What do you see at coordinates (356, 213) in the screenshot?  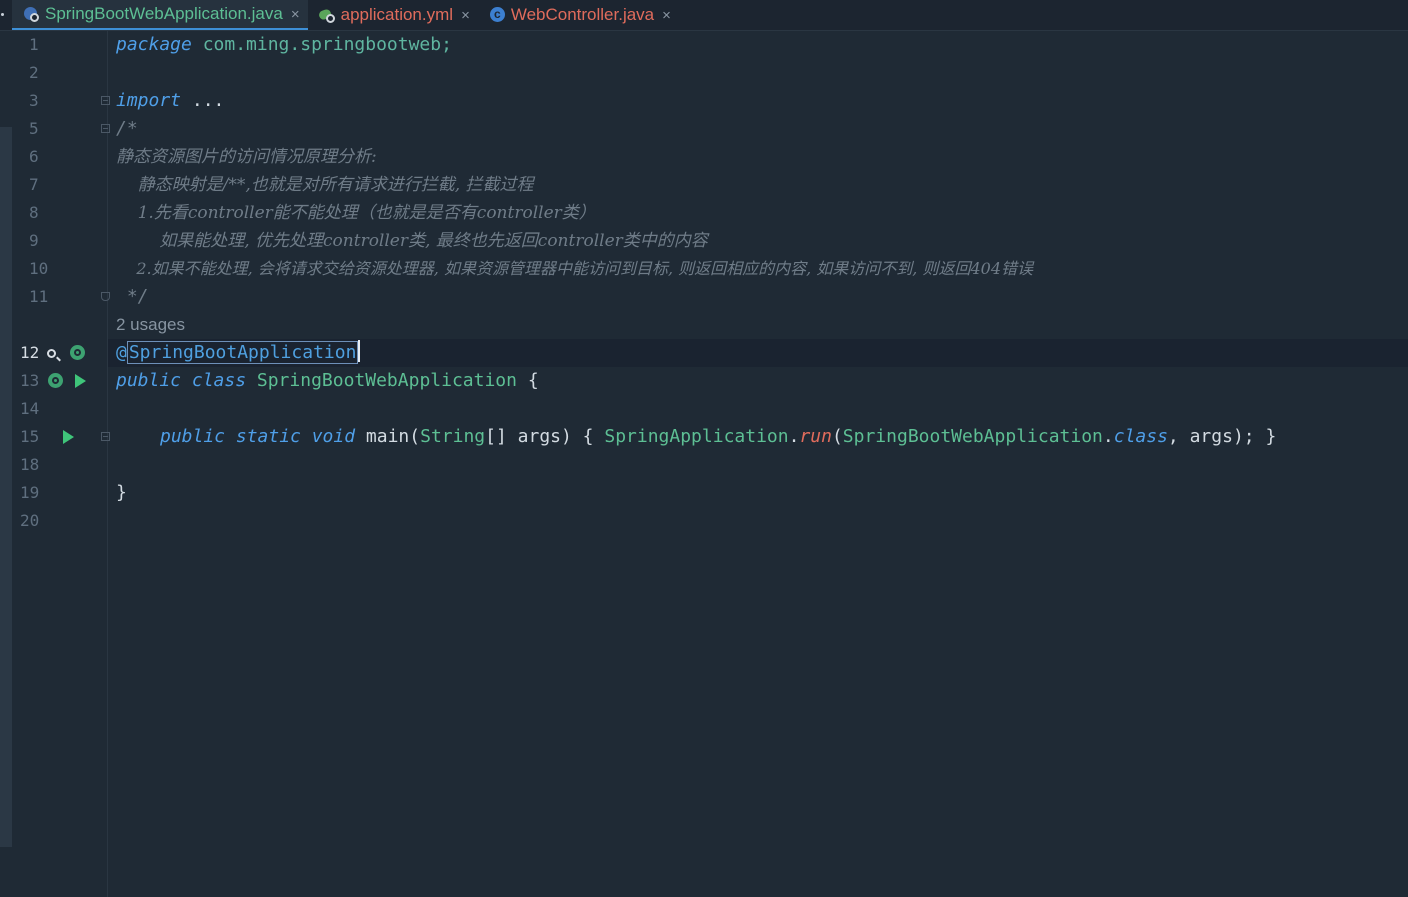 I see `comment: 1.先看controller能不能处理（也就是是否有controller类）` at bounding box center [356, 213].